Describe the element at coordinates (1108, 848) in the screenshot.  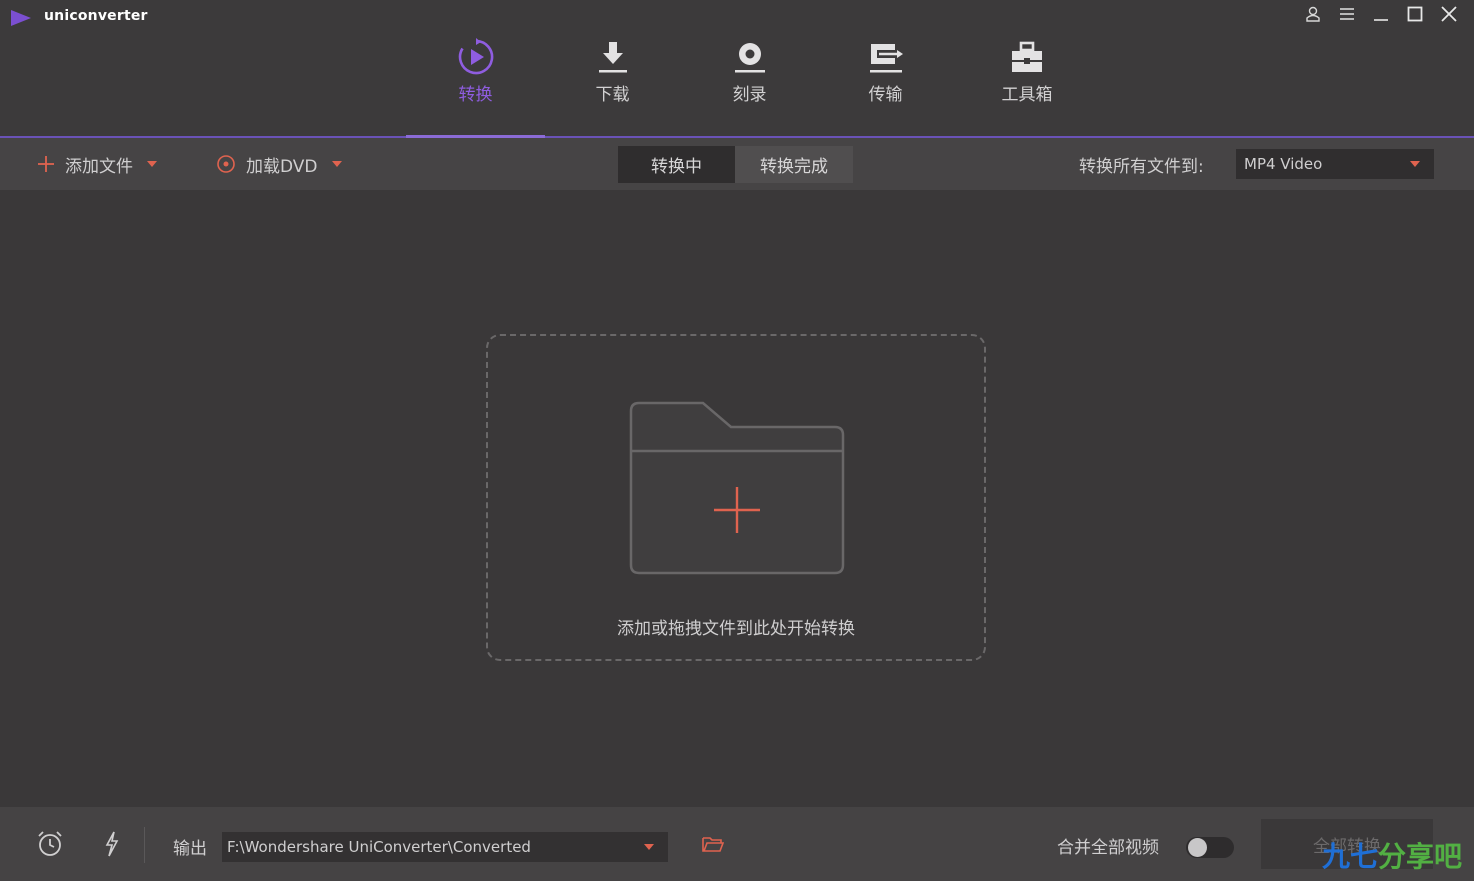
I see `merge-all-label: 合并全部视频` at that location.